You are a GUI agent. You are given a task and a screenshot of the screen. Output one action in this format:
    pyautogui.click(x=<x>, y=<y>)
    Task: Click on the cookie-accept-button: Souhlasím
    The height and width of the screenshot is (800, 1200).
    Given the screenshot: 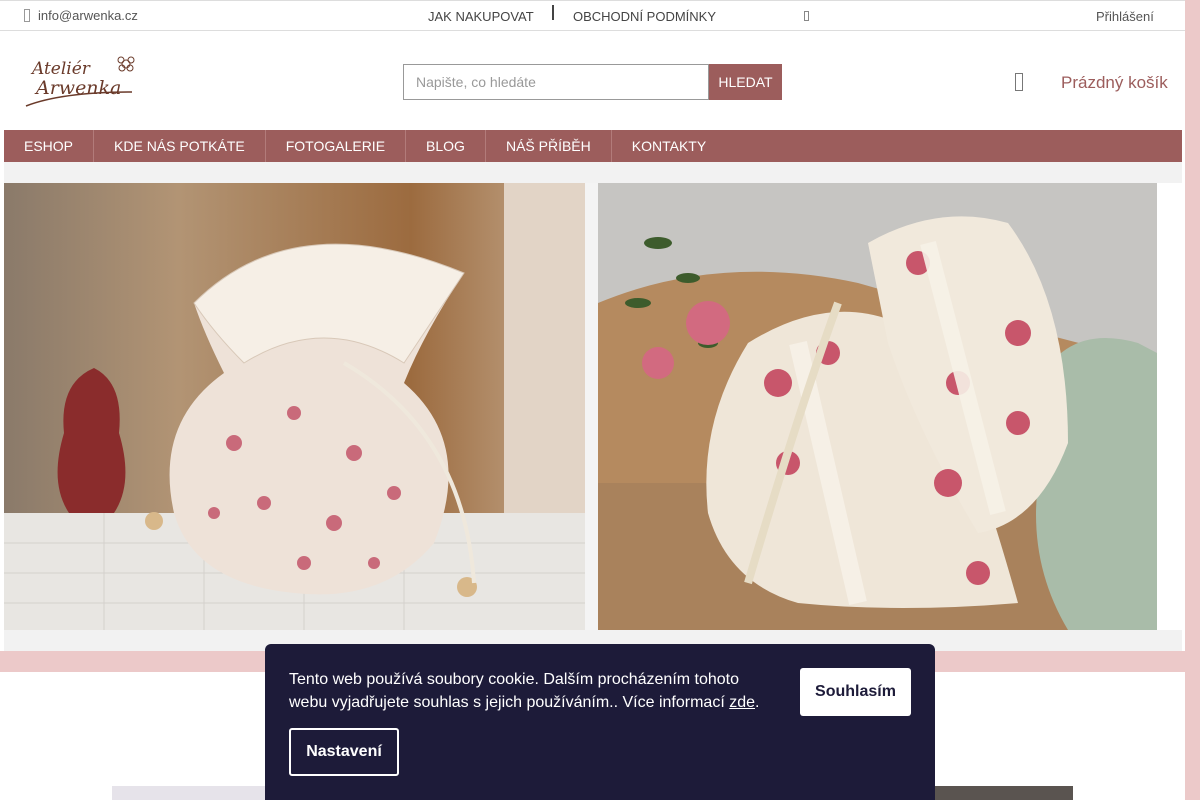 What is the action you would take?
    pyautogui.click(x=855, y=692)
    